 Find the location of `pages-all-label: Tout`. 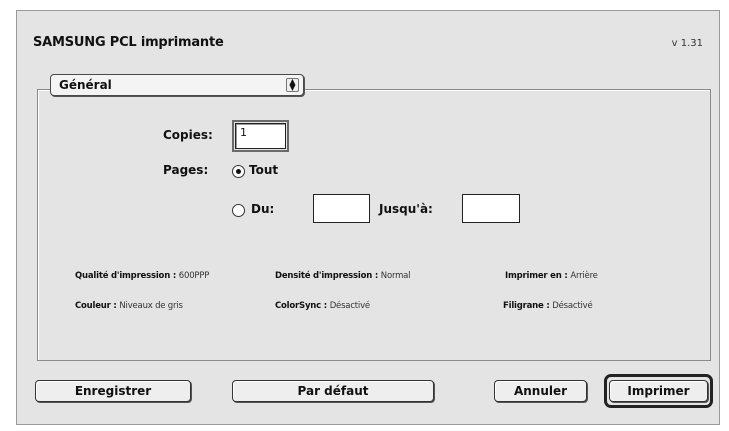

pages-all-label: Tout is located at coordinates (264, 170).